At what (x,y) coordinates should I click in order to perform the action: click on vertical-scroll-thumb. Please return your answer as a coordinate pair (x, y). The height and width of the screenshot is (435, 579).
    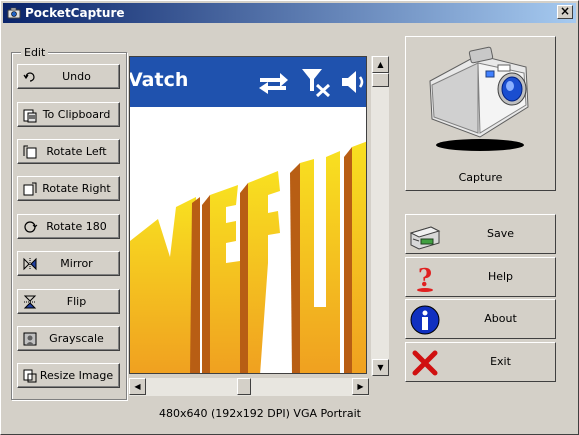
    Looking at the image, I should click on (380, 80).